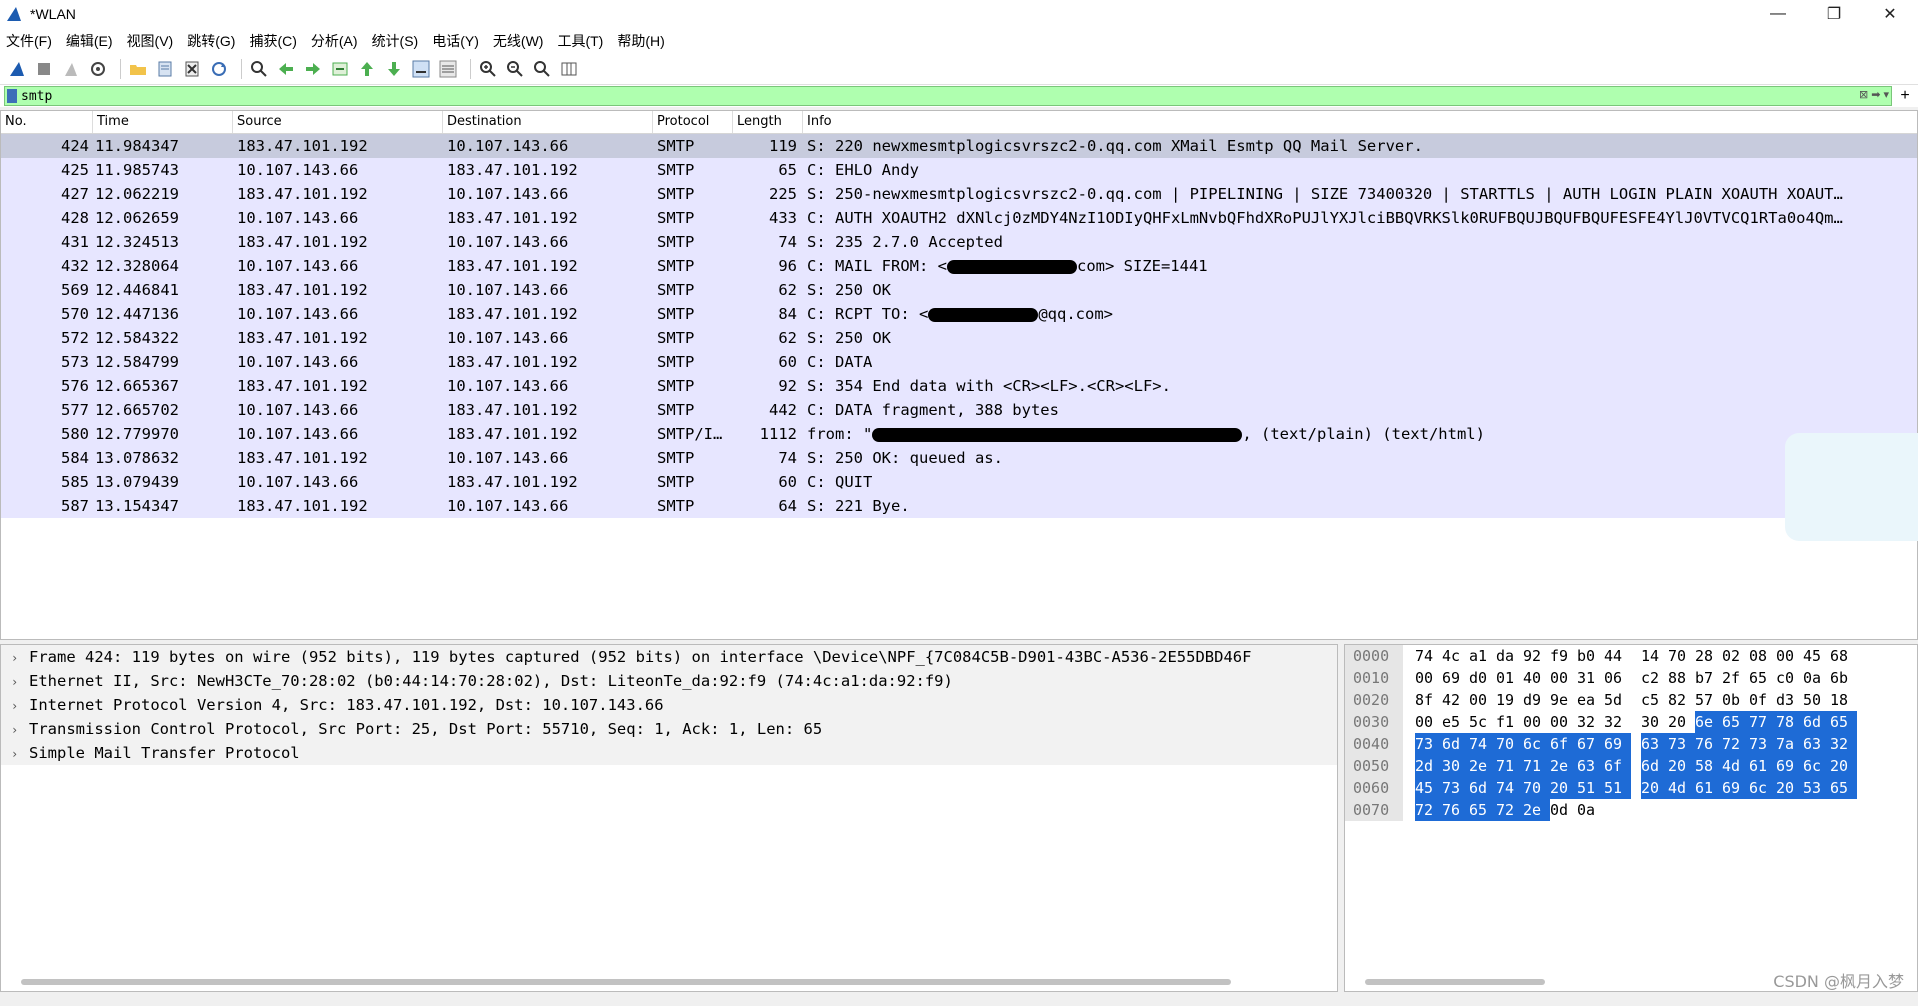 The width and height of the screenshot is (1918, 1006). I want to click on restart-capture-button, so click(71, 69).